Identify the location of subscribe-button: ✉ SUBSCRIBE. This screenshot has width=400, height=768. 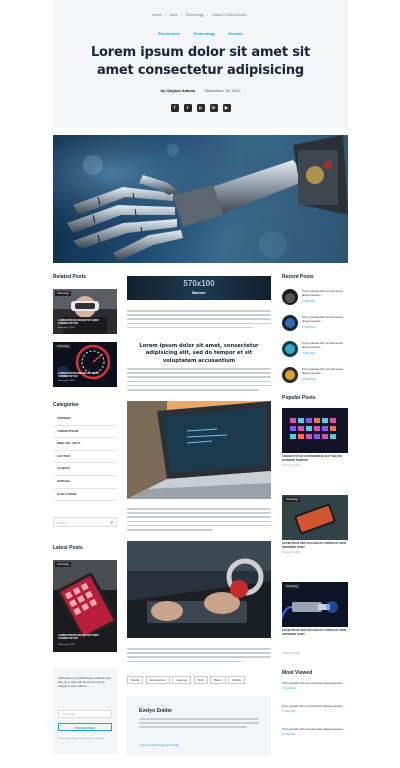
(85, 727).